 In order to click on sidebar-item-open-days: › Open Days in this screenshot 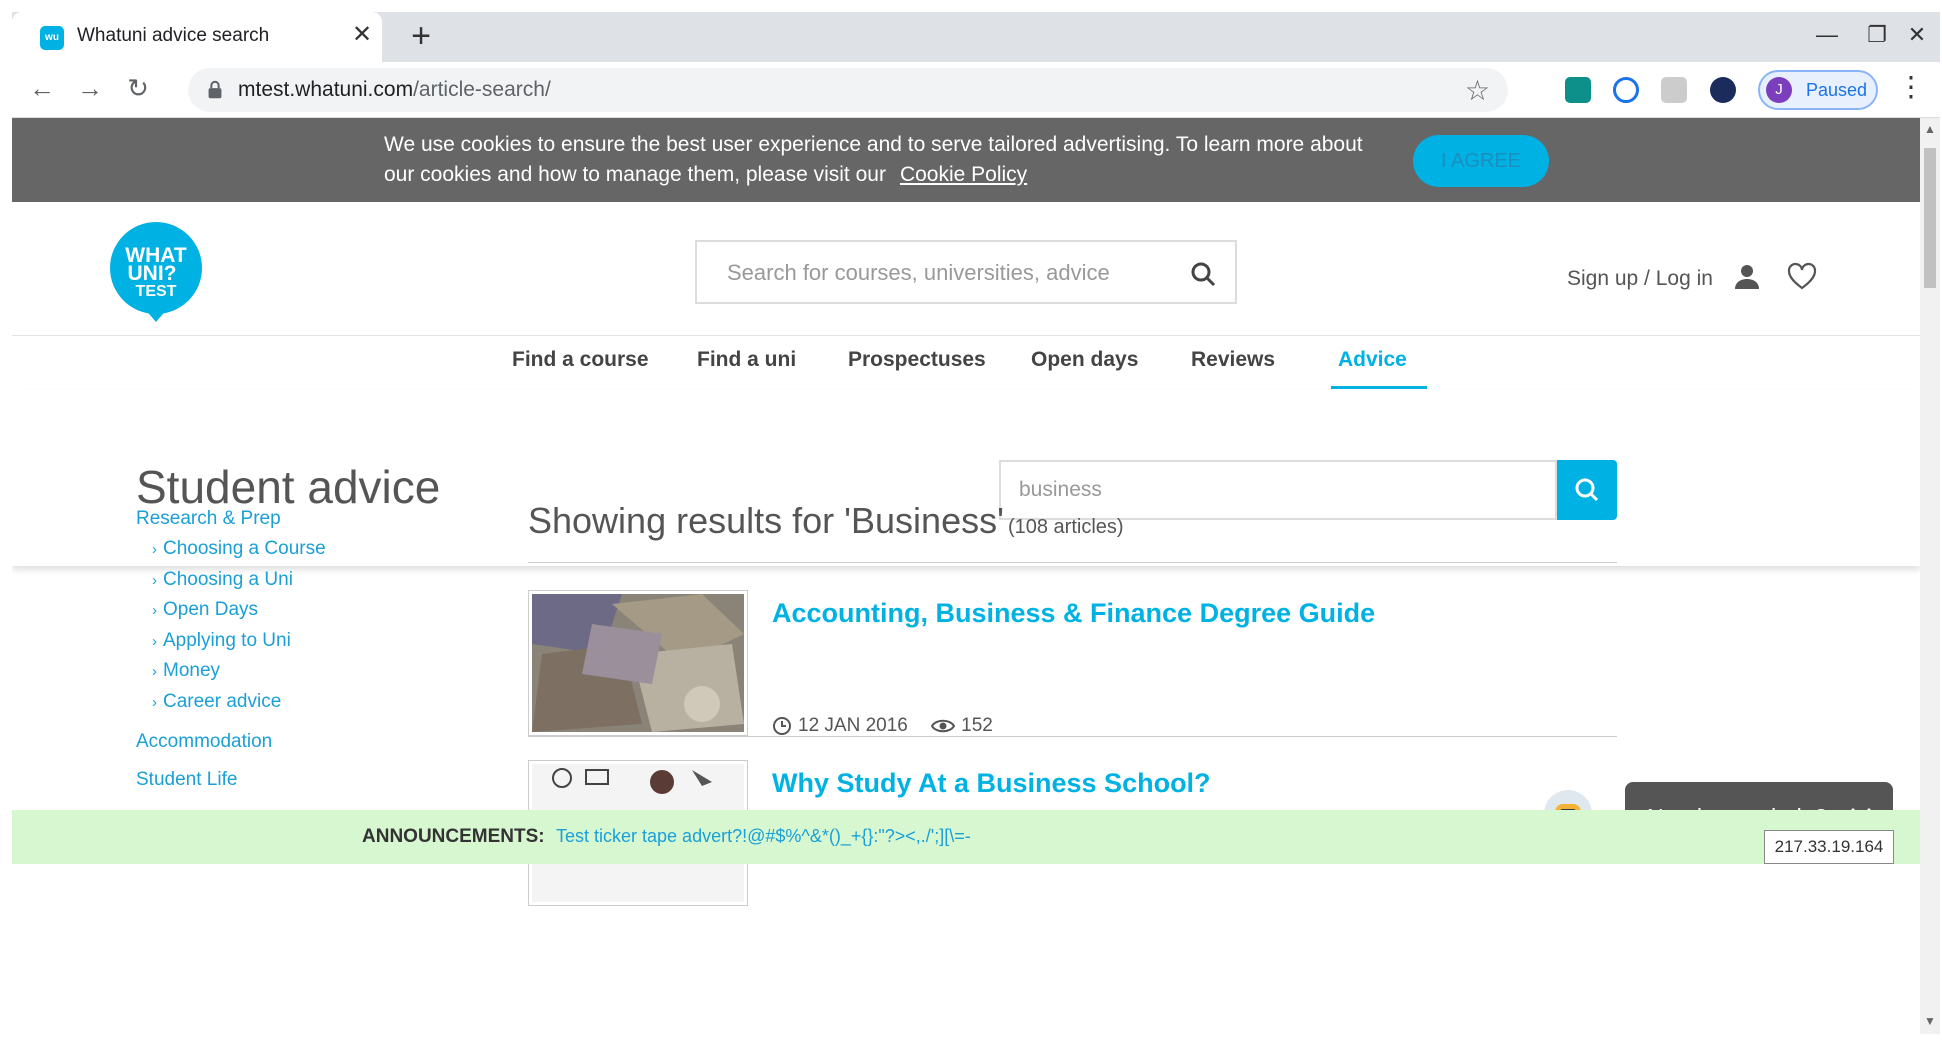, I will do `click(205, 610)`.